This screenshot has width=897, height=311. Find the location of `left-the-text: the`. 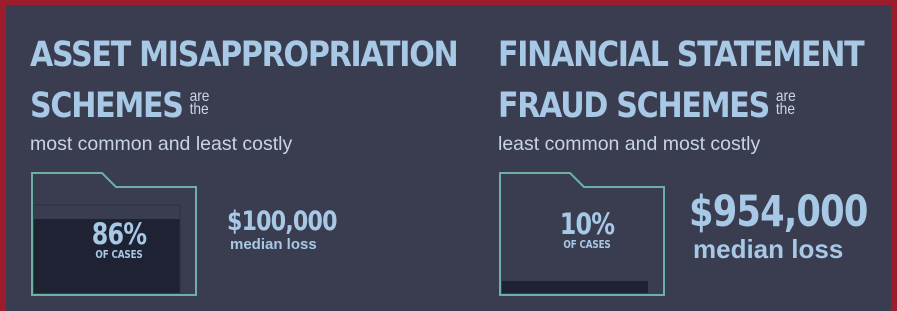

left-the-text: the is located at coordinates (199, 109).